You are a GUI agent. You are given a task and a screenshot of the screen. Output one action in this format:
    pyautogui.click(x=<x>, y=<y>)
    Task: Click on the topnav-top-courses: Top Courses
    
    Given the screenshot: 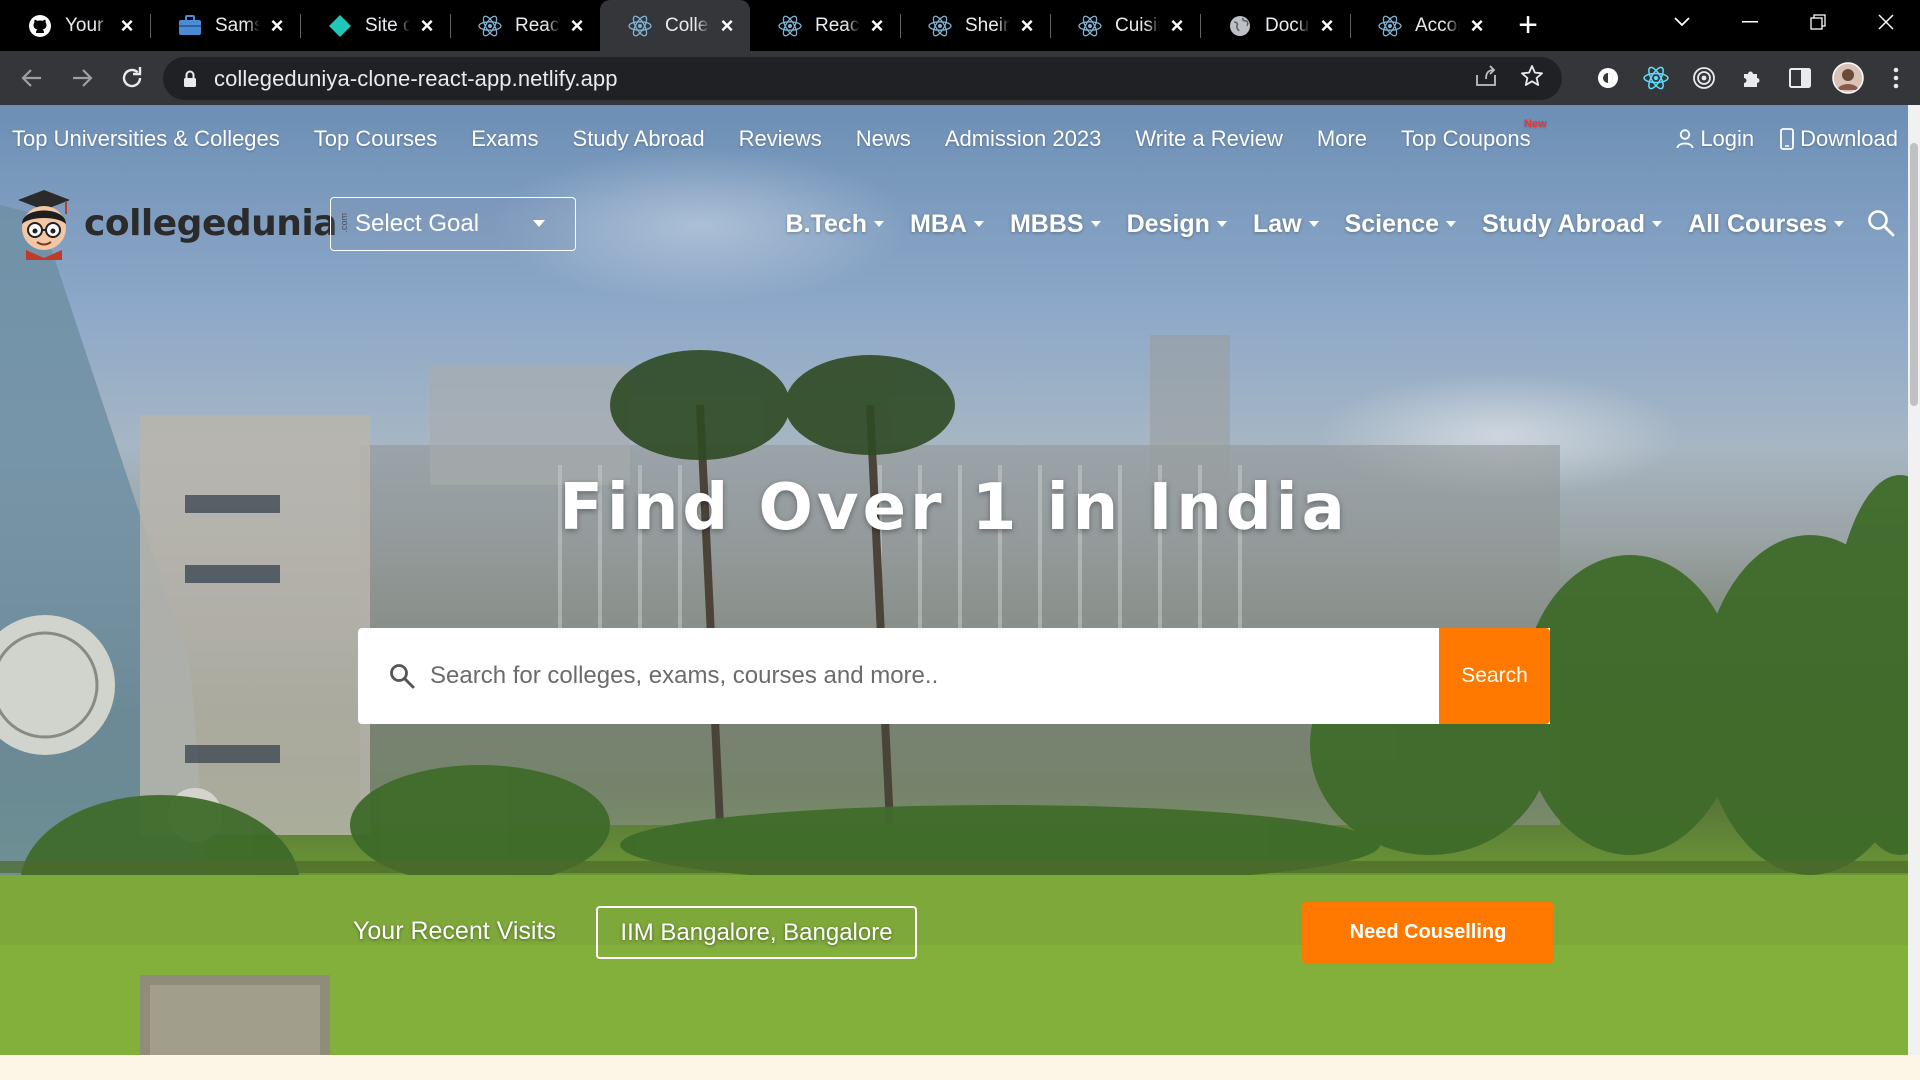 What is the action you would take?
    pyautogui.click(x=376, y=139)
    